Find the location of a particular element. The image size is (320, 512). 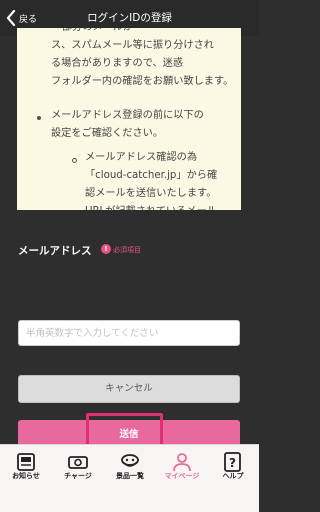

email-input is located at coordinates (129, 333).